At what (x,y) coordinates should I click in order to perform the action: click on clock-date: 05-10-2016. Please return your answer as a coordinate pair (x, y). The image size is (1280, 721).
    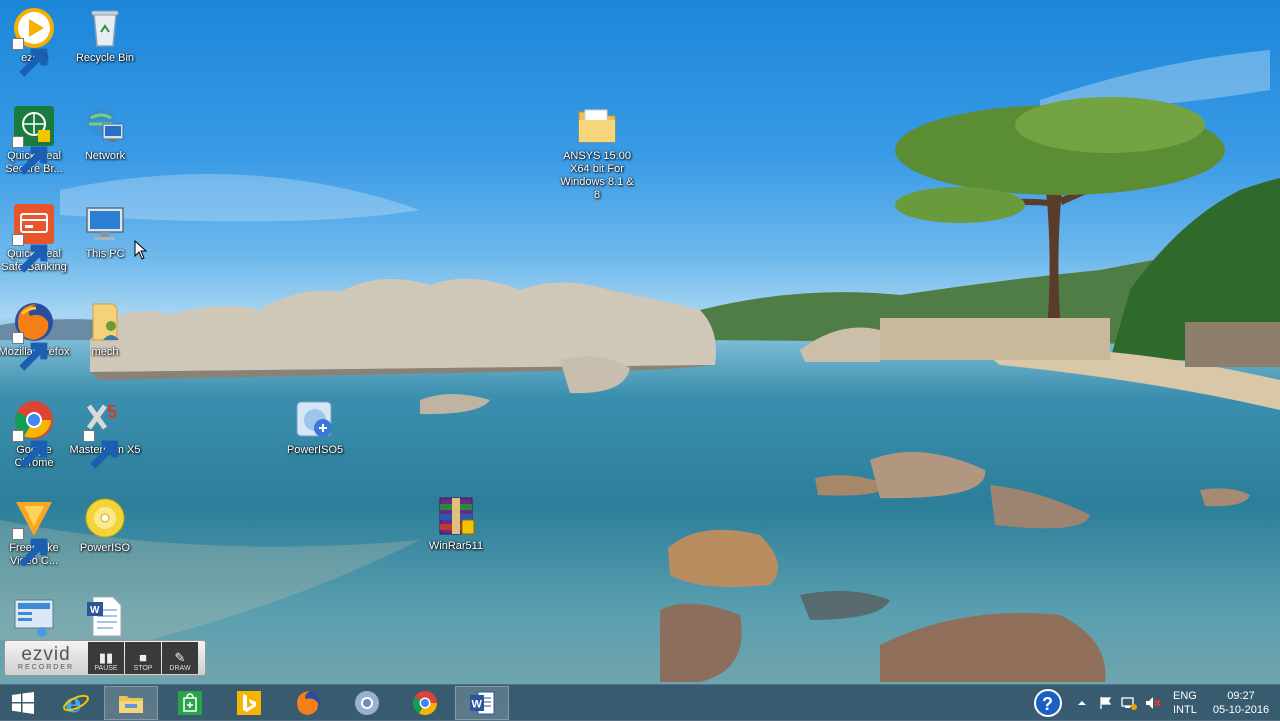
    Looking at the image, I should click on (1241, 710).